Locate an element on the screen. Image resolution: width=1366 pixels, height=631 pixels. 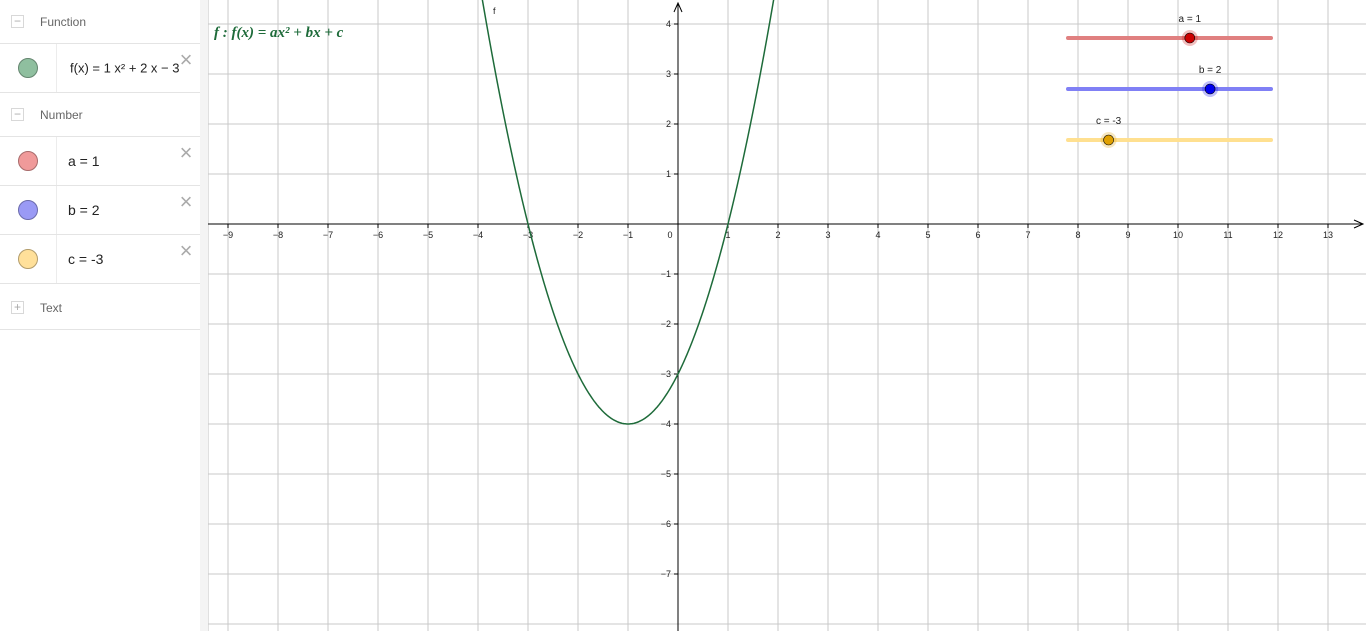
y-tick-label: −6 is located at coordinates (666, 524).